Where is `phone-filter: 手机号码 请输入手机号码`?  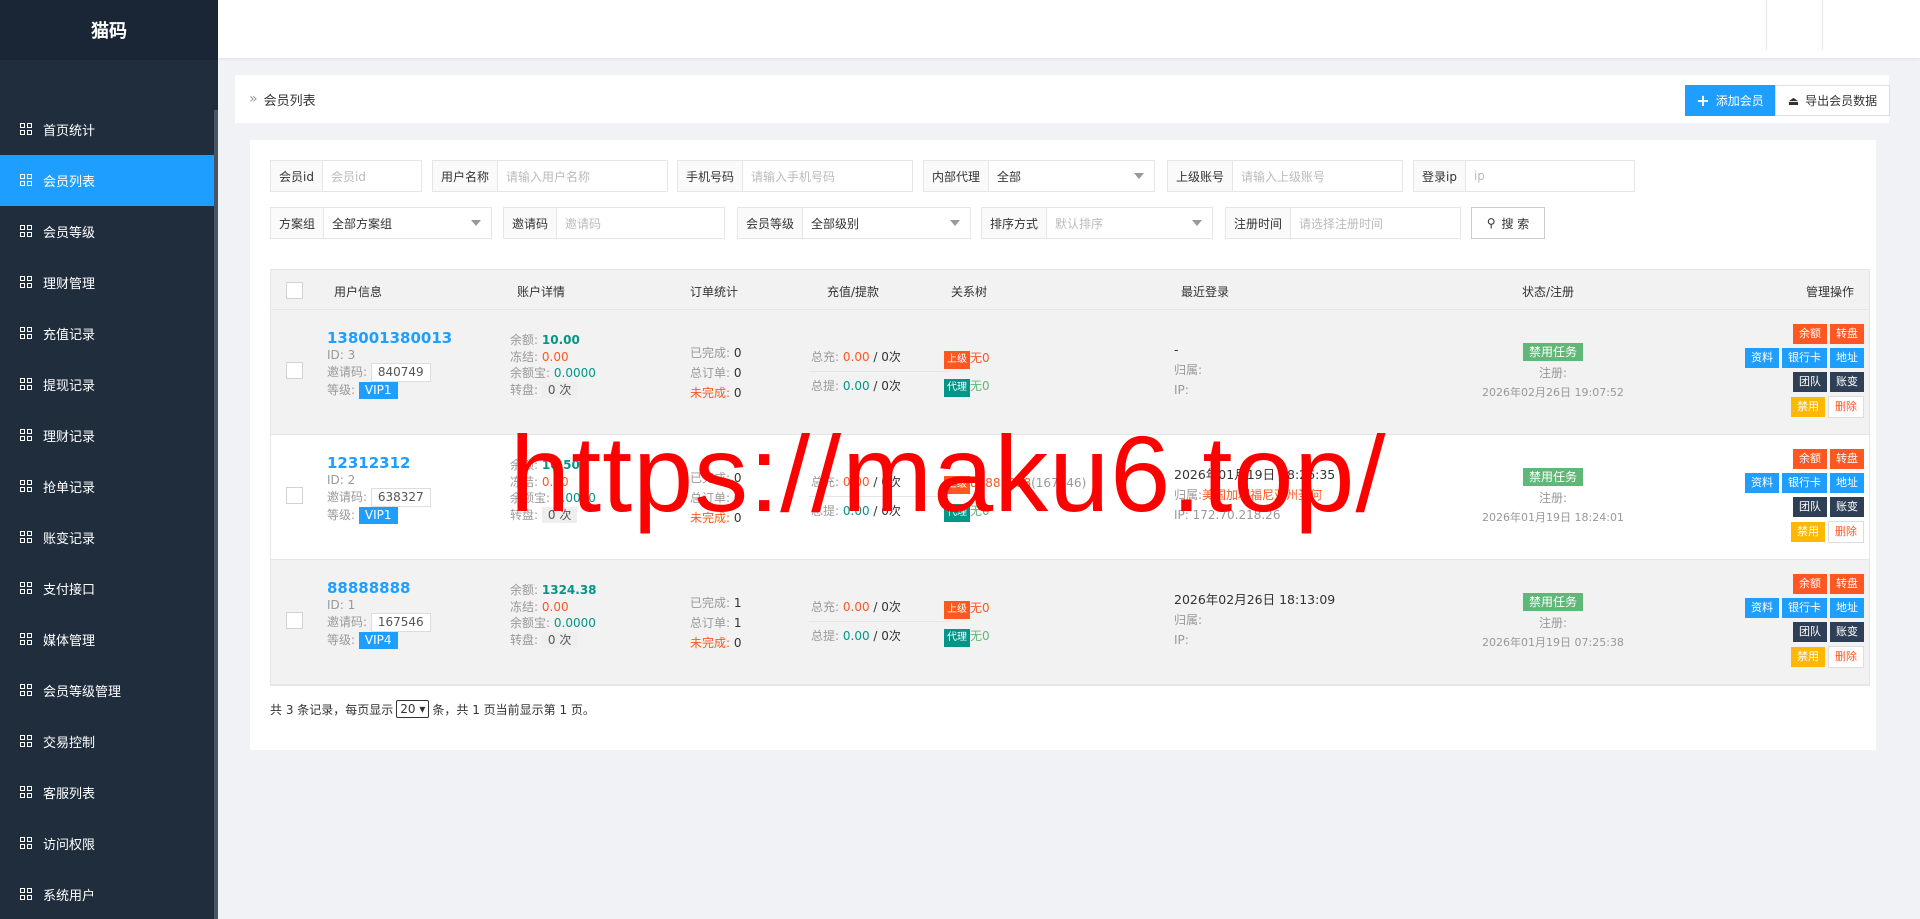
phone-filter: 手机号码 请输入手机号码 is located at coordinates (795, 176).